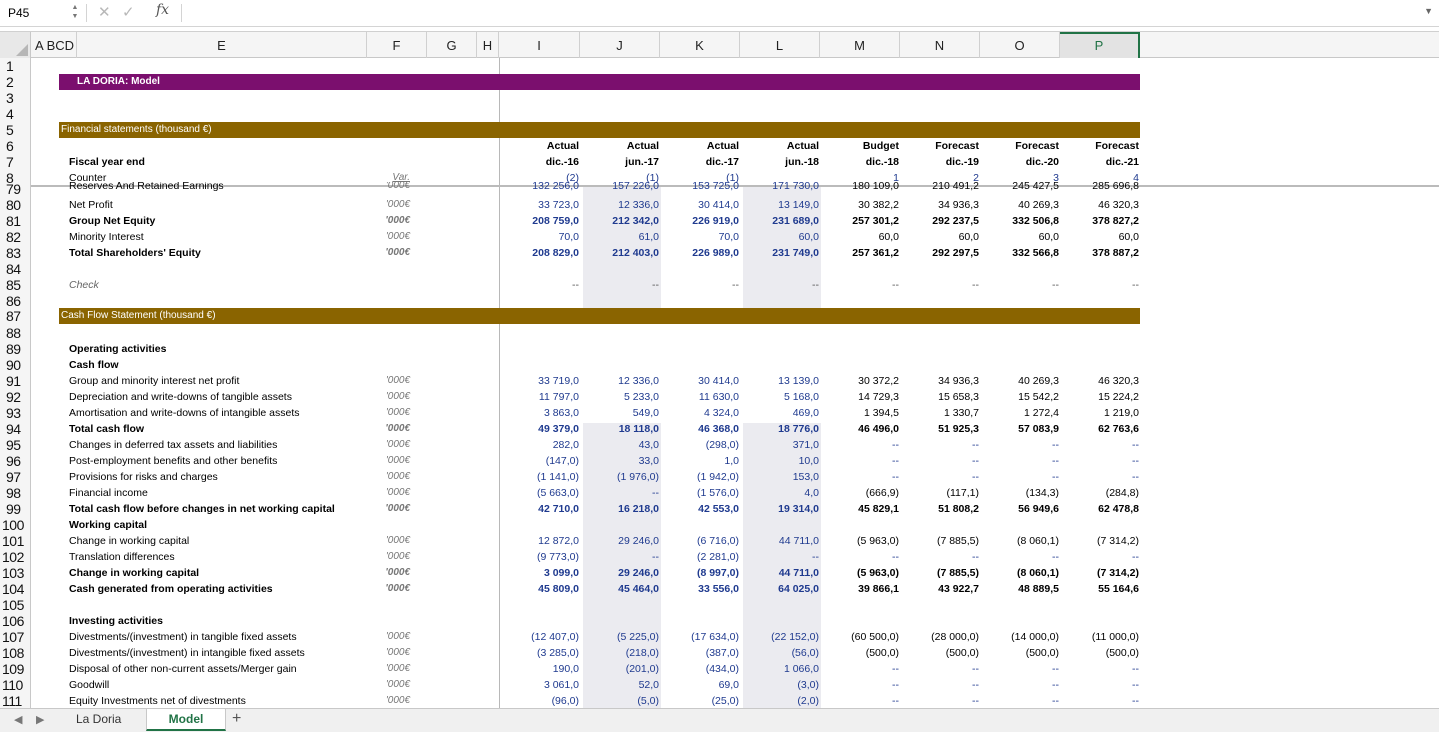 Image resolution: width=1439 pixels, height=732 pixels. Describe the element at coordinates (1100, 509) in the screenshot. I see `value-cell: 62 478,8` at that location.